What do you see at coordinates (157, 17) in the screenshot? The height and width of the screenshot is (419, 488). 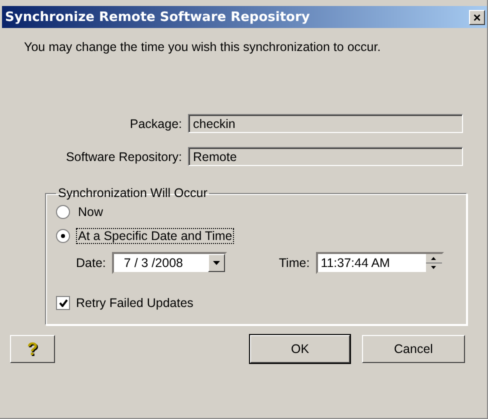 I see `window-title: Synchronize Remote Software Repository` at bounding box center [157, 17].